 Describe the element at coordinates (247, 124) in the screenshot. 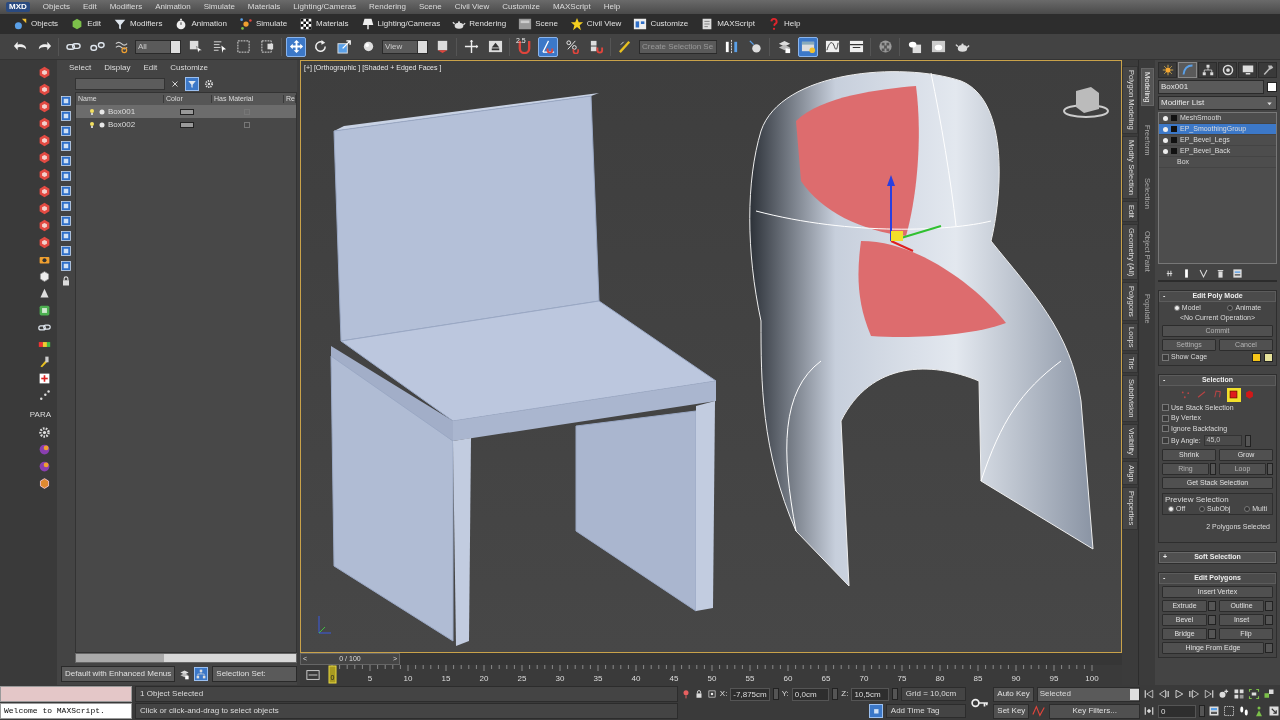

I see `checkbox` at that location.